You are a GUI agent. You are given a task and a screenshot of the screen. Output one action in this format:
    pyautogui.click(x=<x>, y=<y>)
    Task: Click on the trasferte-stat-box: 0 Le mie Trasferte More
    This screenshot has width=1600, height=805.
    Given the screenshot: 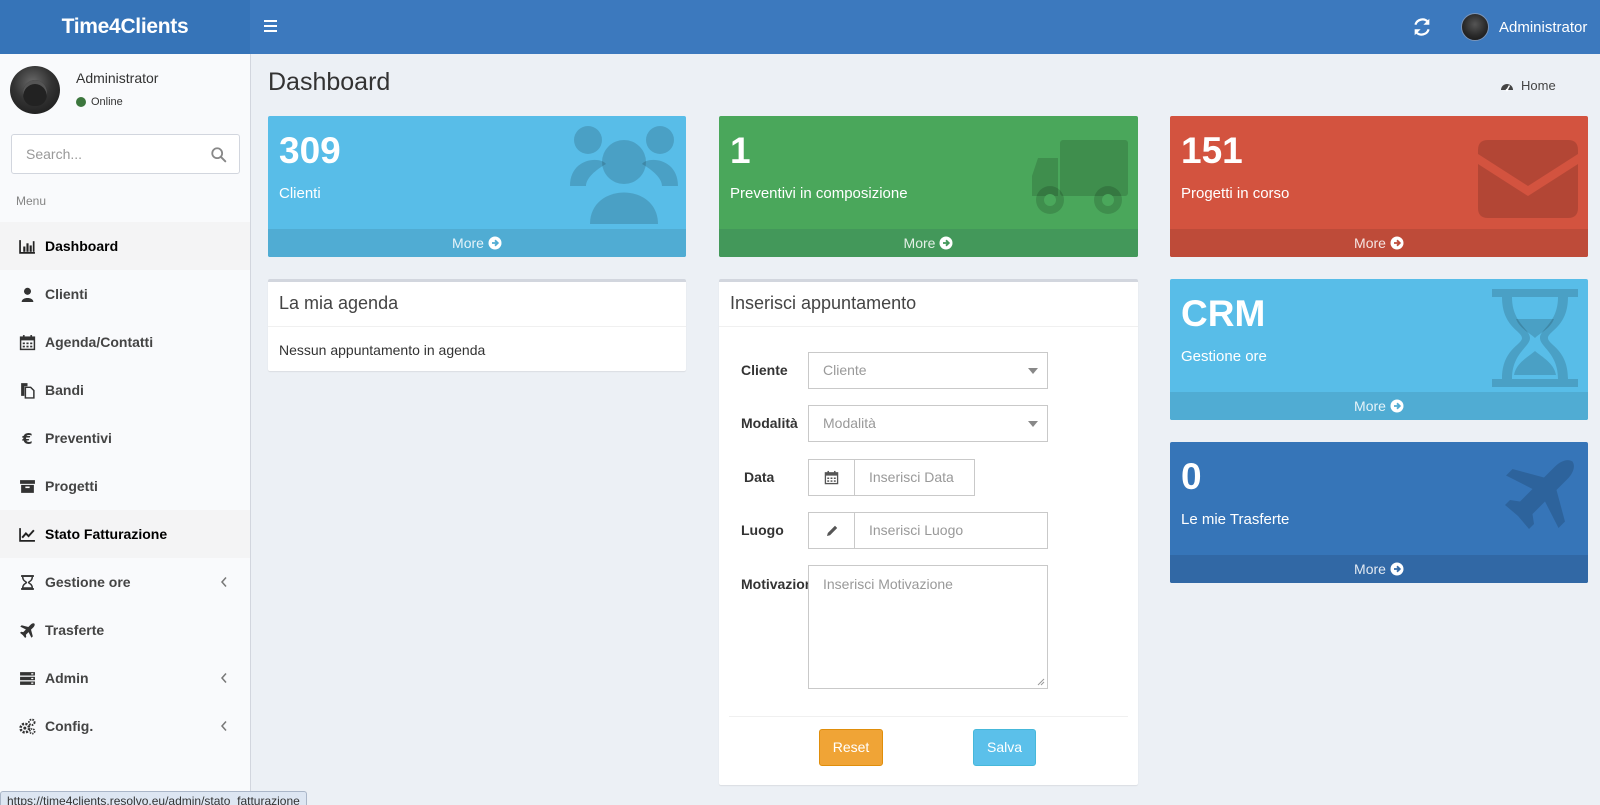 What is the action you would take?
    pyautogui.click(x=1379, y=512)
    